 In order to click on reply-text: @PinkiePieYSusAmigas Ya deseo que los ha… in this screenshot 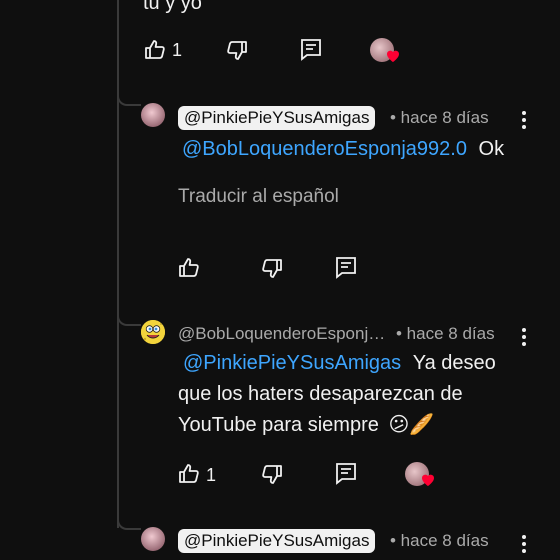, I will do `click(363, 394)`.